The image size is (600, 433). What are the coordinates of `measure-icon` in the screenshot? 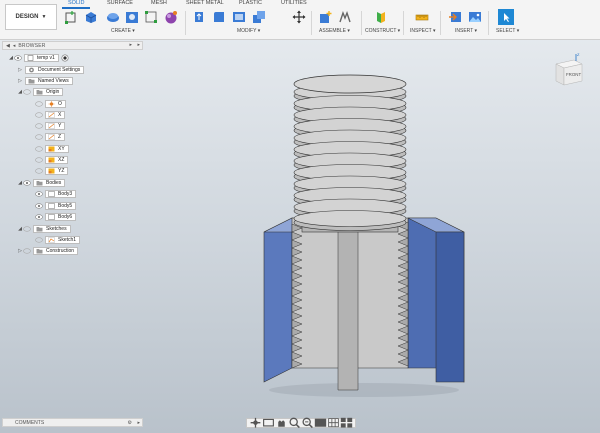 It's located at (422, 17).